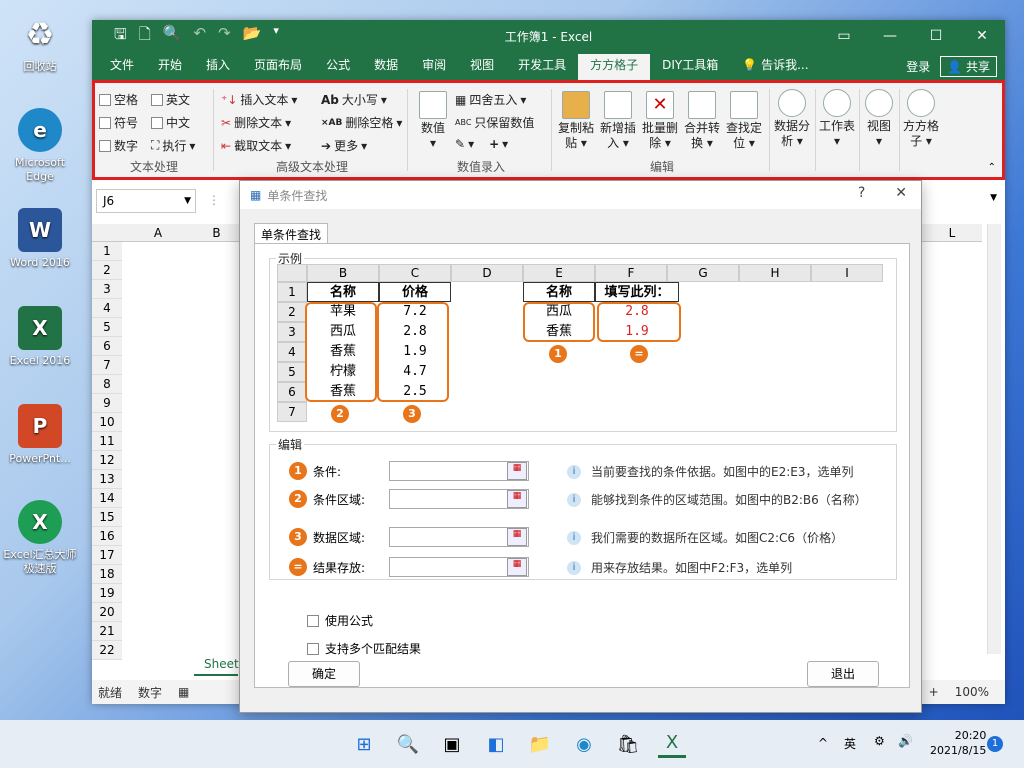  Describe the element at coordinates (170, 122) in the screenshot. I see `checkbox-chinese: 中文` at that location.